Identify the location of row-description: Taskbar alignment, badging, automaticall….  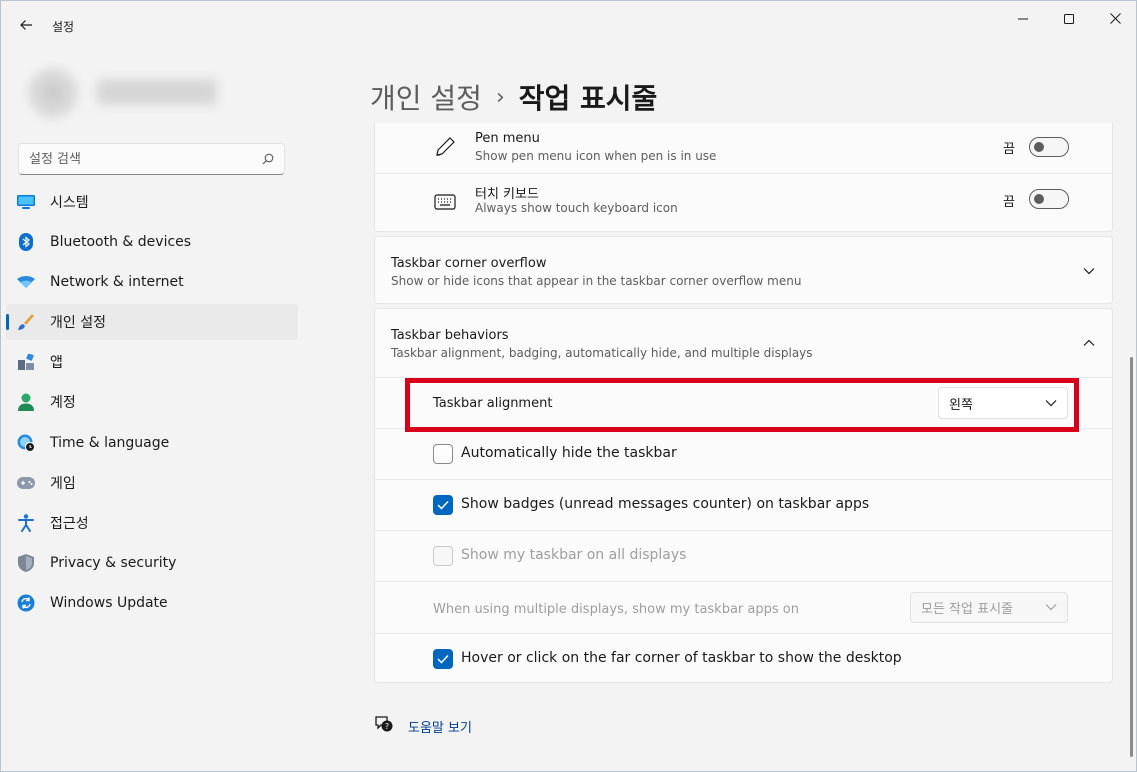
(602, 353).